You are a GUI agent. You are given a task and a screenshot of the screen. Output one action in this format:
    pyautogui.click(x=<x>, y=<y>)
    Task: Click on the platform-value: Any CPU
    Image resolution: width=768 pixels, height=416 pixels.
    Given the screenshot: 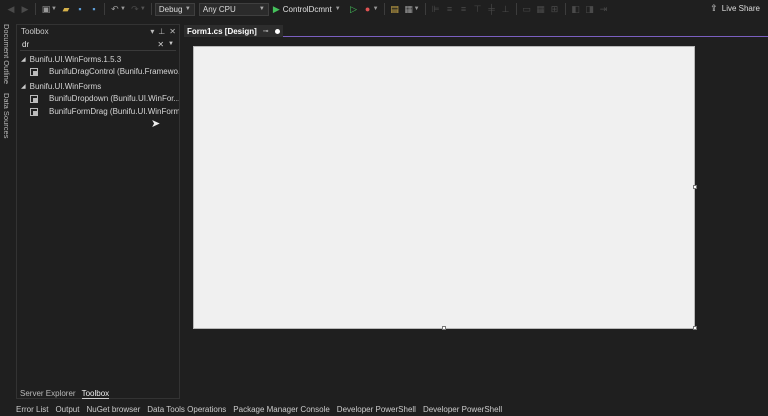 What is the action you would take?
    pyautogui.click(x=219, y=9)
    